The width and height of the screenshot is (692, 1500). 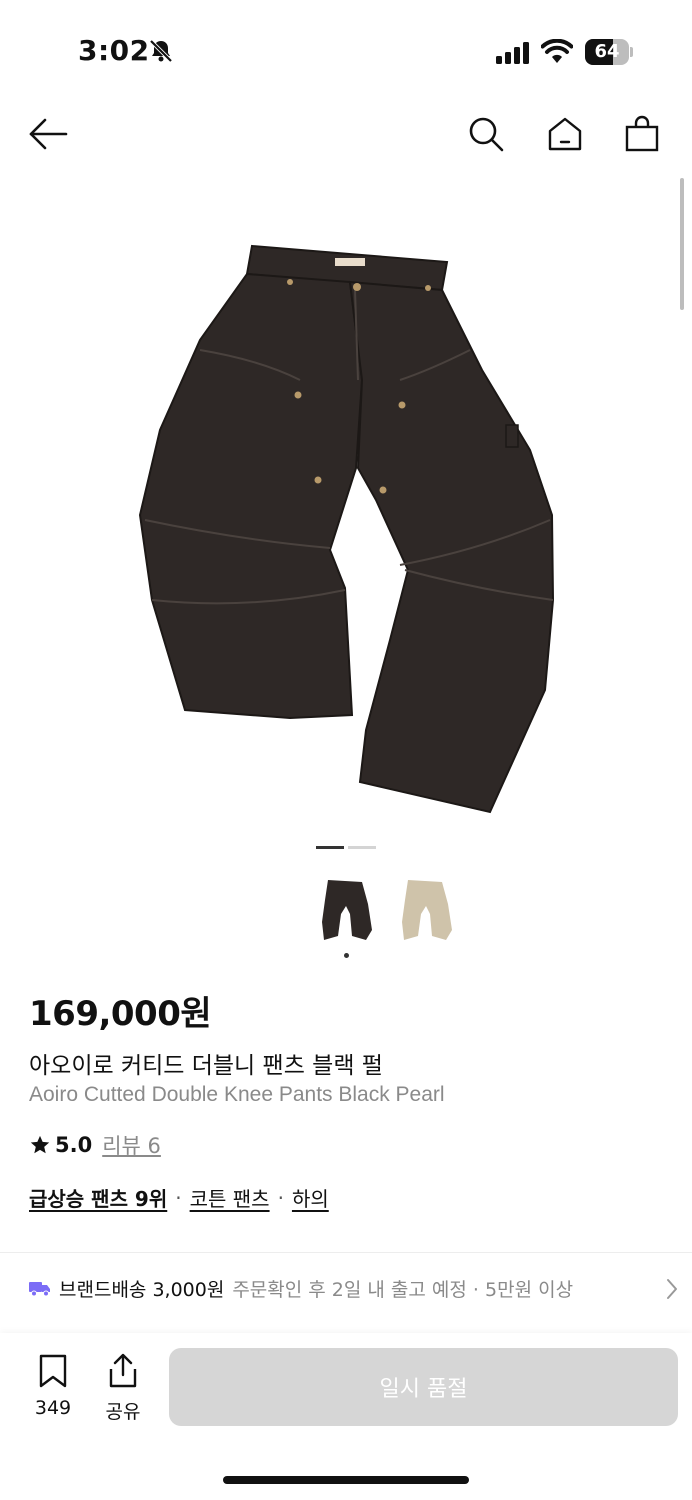 I want to click on indicator-segment, so click(x=362, y=847).